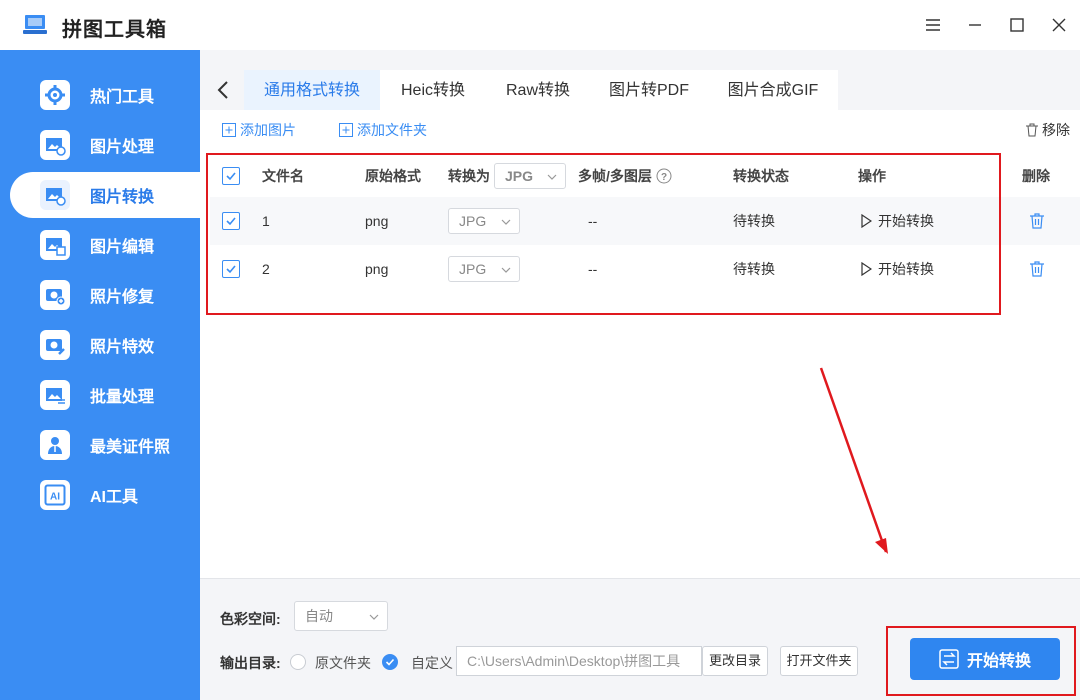 Image resolution: width=1080 pixels, height=700 pixels. What do you see at coordinates (433, 90) in the screenshot?
I see `tab-heic: Heic转换` at bounding box center [433, 90].